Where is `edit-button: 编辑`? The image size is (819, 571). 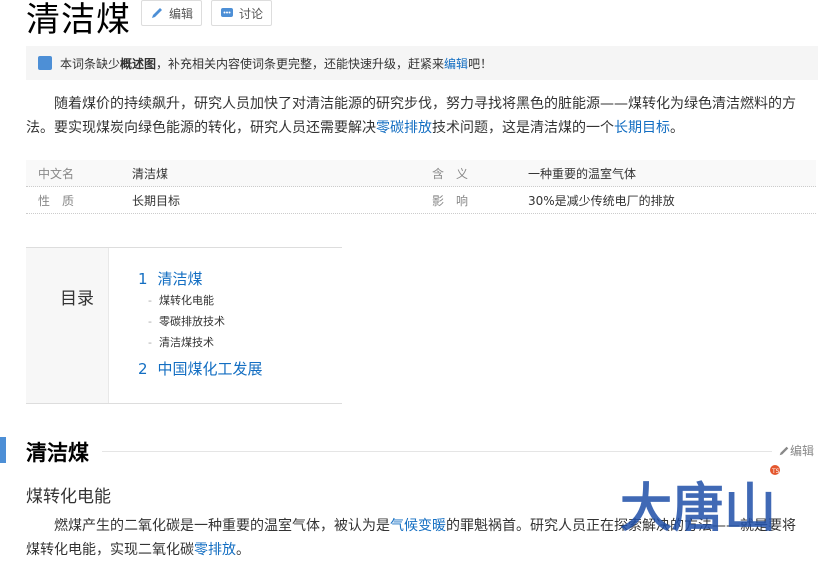 edit-button: 编辑 is located at coordinates (171, 13).